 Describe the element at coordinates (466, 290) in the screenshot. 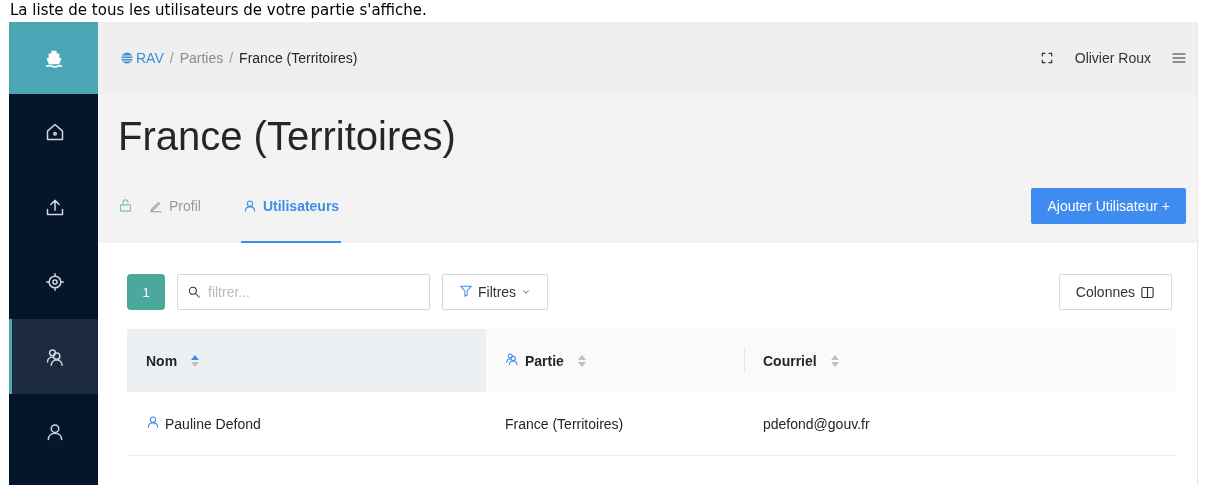

I see `funnel-icon` at that location.